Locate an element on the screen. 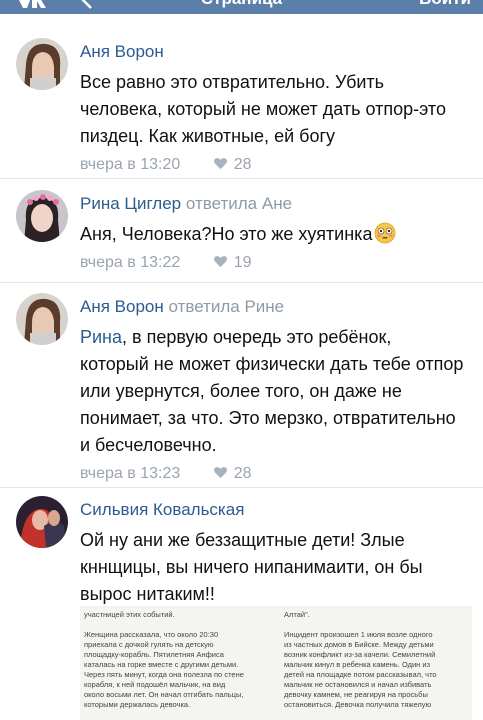 This screenshot has width=483, height=720. comment-author-line: Сильвия Ковальская is located at coordinates (272, 510).